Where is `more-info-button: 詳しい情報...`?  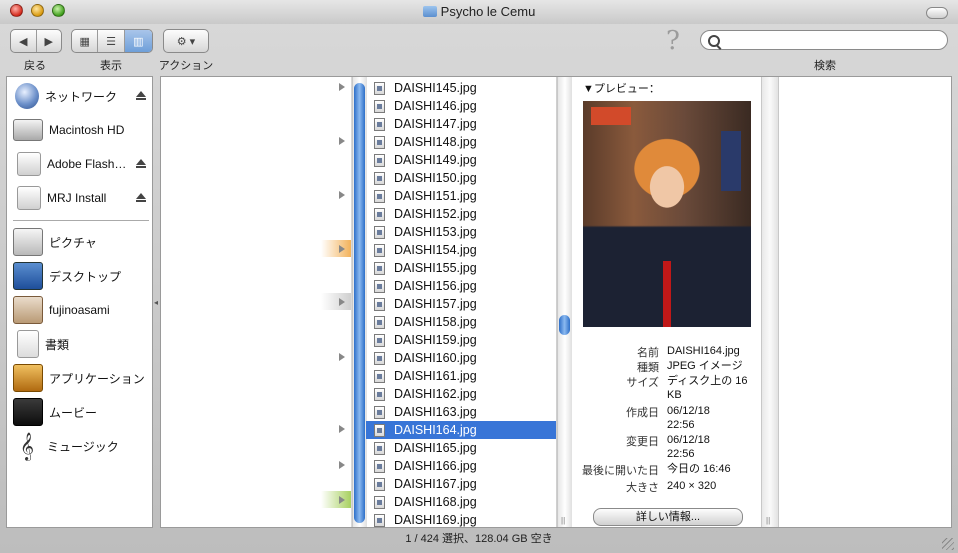 more-info-button: 詳しい情報... is located at coordinates (668, 517).